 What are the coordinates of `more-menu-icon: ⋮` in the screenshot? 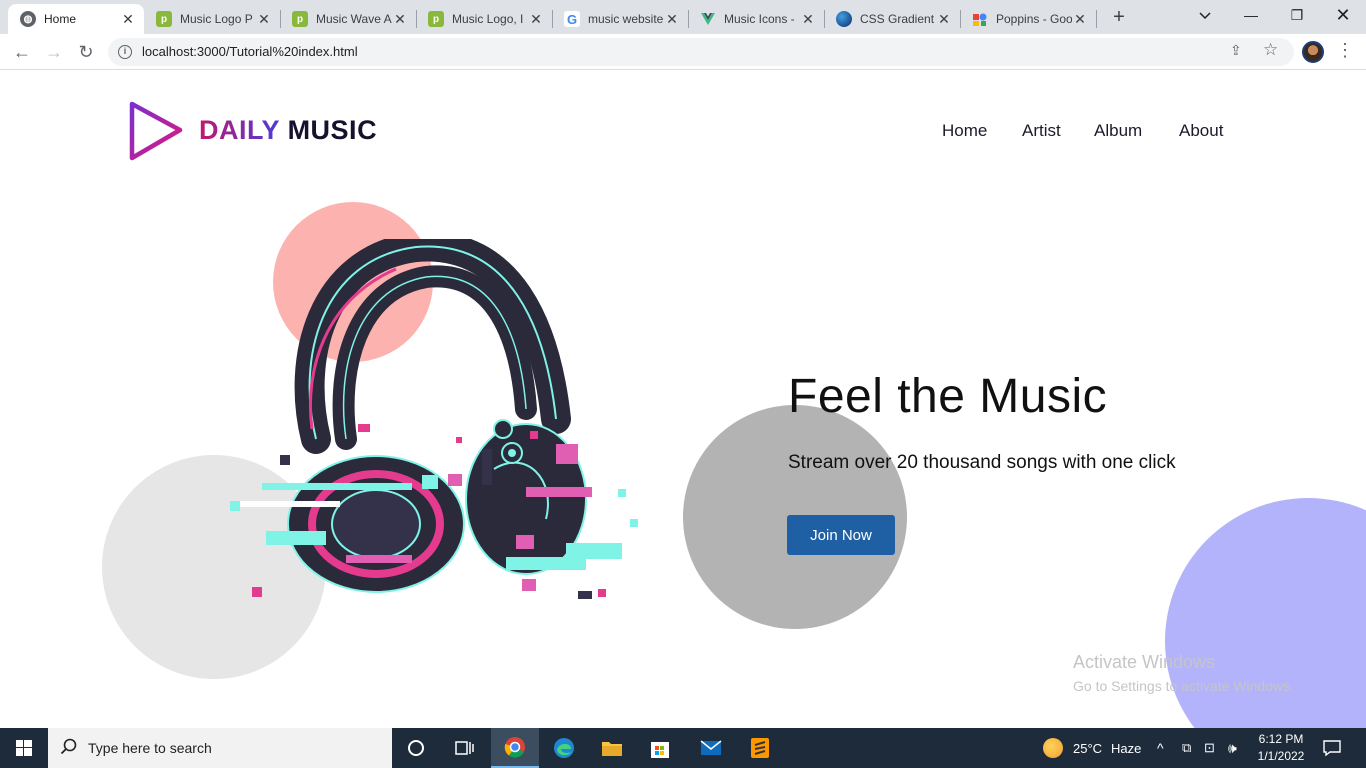 It's located at (1345, 50).